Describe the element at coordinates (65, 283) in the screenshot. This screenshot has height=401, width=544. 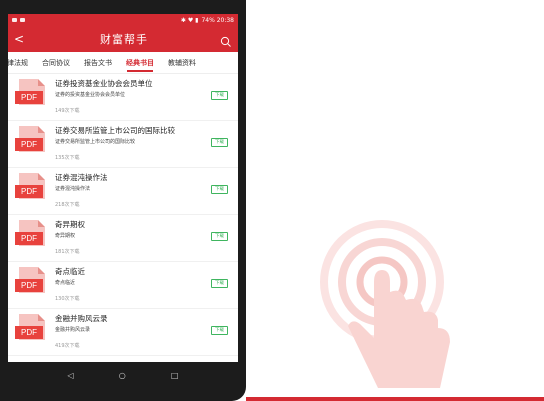
I see `item-description: 奇点临近` at that location.